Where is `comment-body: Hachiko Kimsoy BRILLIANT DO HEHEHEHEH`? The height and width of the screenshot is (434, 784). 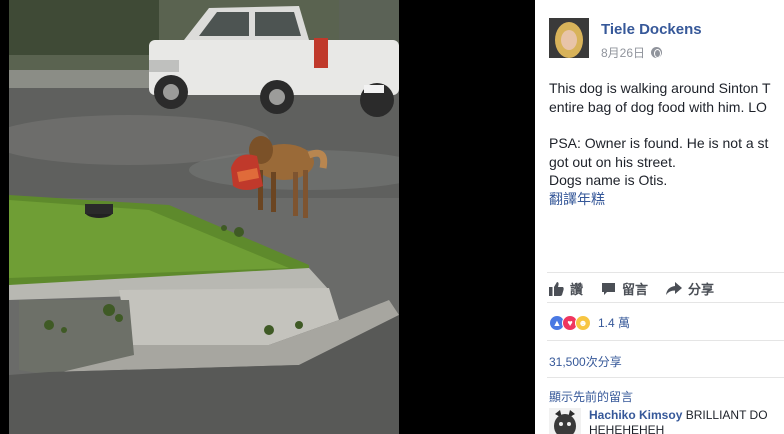 comment-body: Hachiko Kimsoy BRILLIANT DO HEHEHEHEH is located at coordinates (678, 421).